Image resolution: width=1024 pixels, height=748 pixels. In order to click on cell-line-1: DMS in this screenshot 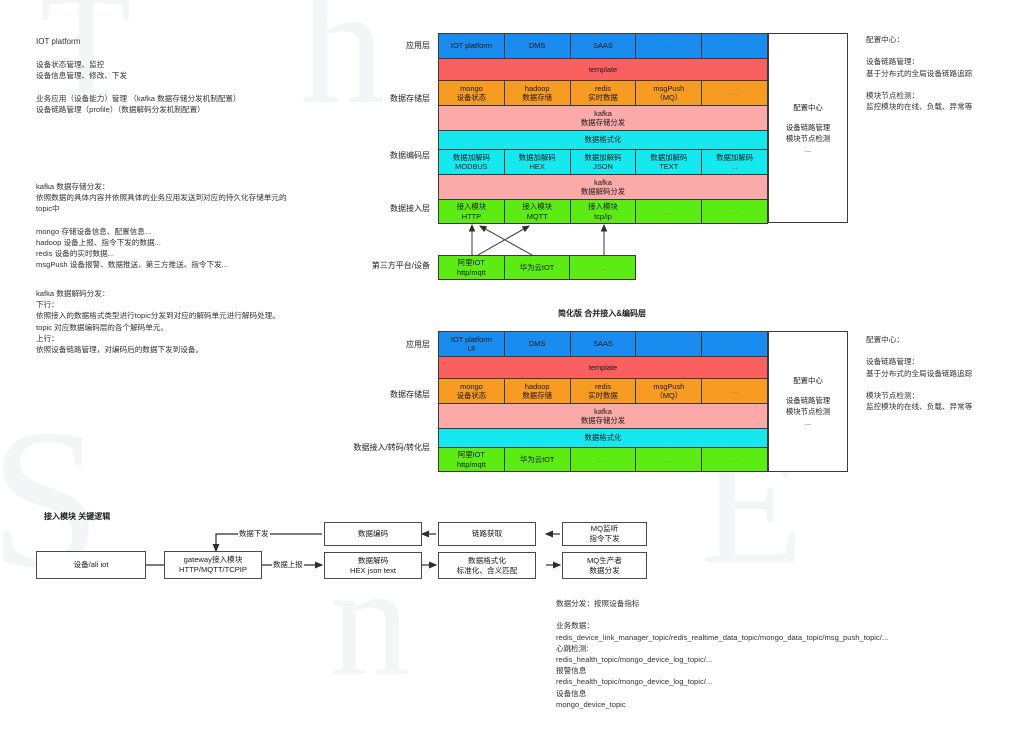, I will do `click(537, 344)`.